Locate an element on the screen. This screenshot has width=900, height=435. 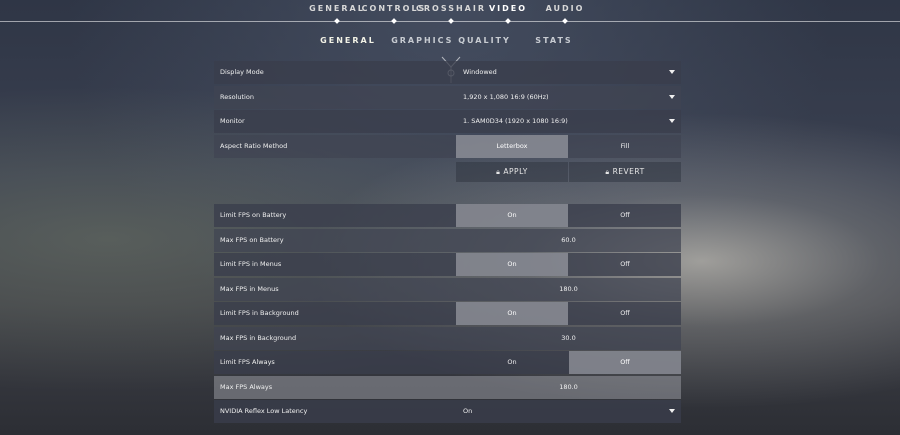
nav-tab-crosshair: CROSSHAIR is located at coordinates (451, 8).